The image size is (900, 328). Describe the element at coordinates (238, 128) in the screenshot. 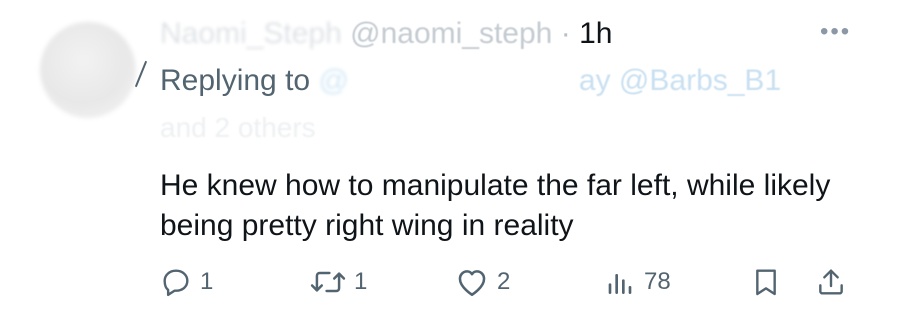

I see `reply-others: and 2 others` at that location.